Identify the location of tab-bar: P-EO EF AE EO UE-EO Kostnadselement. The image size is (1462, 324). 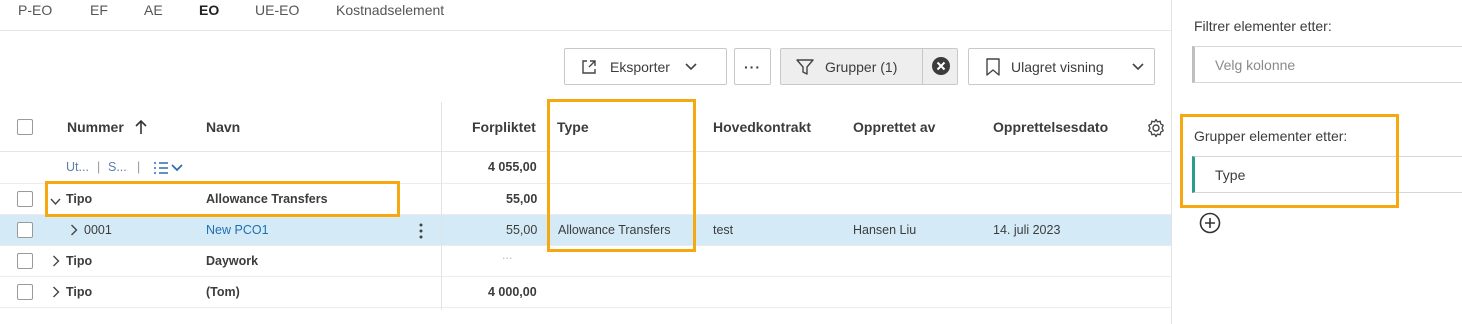
(586, 15).